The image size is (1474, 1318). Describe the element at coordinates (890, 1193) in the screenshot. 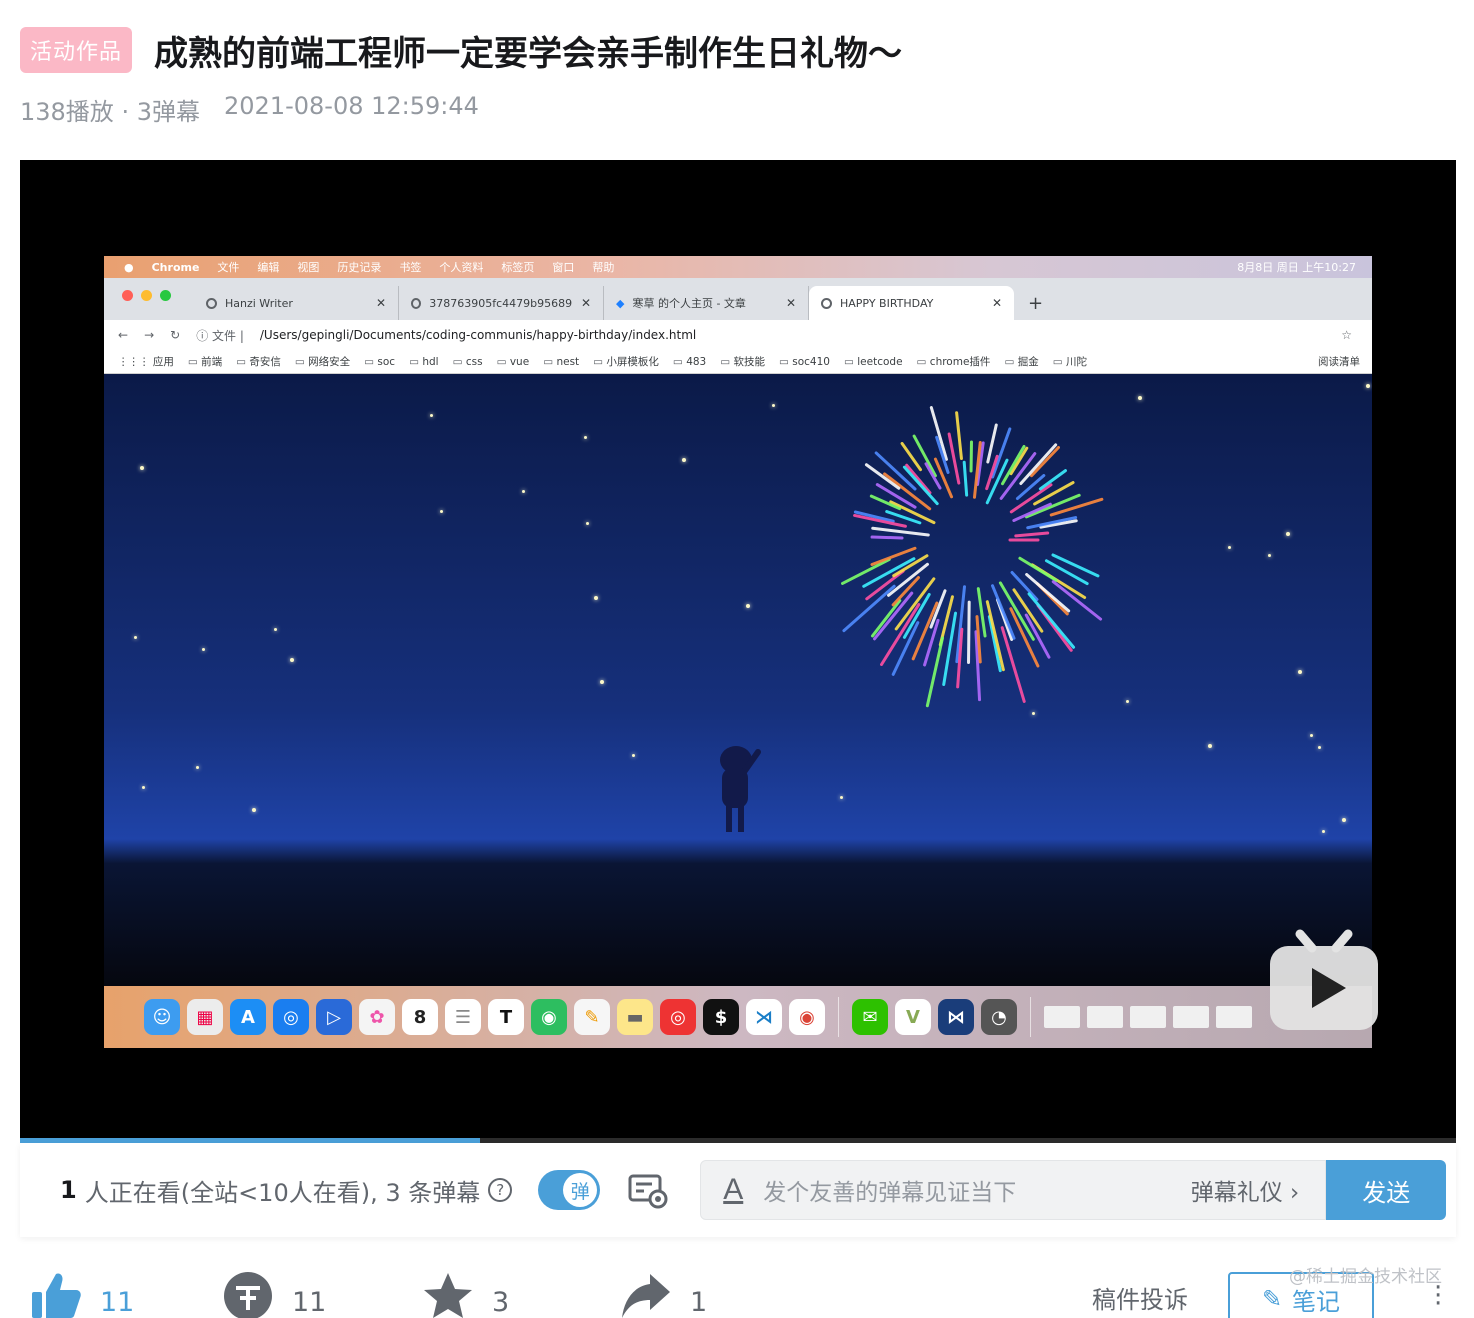

I see `danmaku-placeholder: 发个友善的弹幕见证当下` at that location.